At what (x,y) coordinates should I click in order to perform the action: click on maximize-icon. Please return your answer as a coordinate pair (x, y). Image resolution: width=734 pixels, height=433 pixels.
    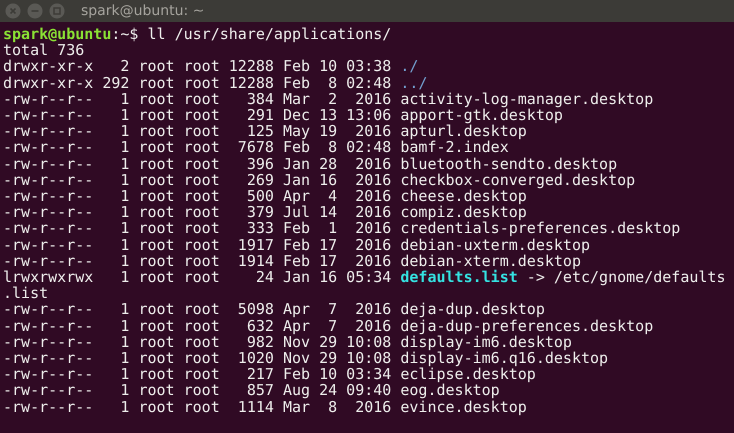
    Looking at the image, I should click on (57, 11).